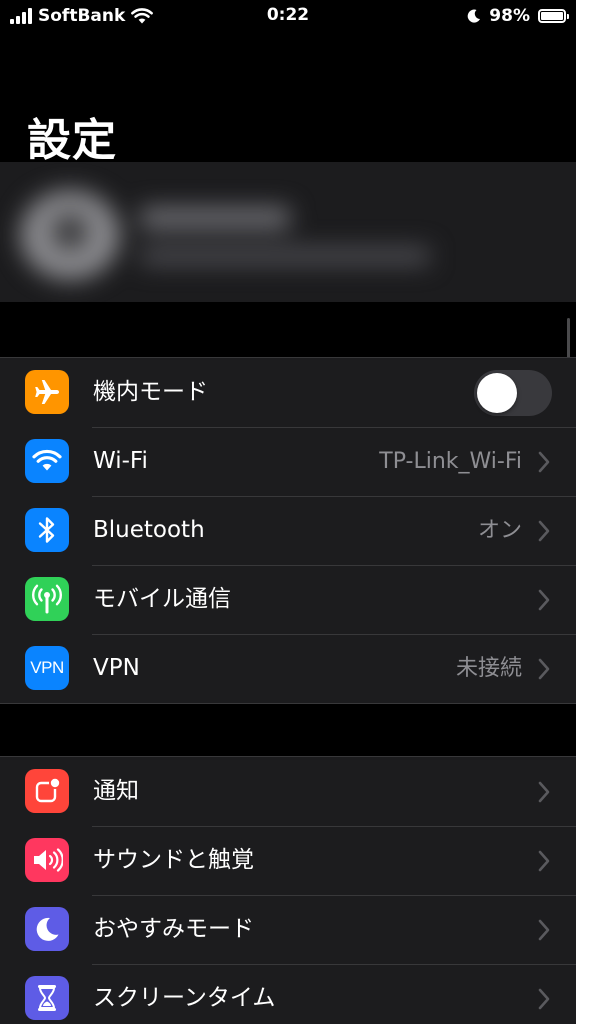 The height and width of the screenshot is (1024, 593). Describe the element at coordinates (47, 791) in the screenshot. I see `notification-icon` at that location.